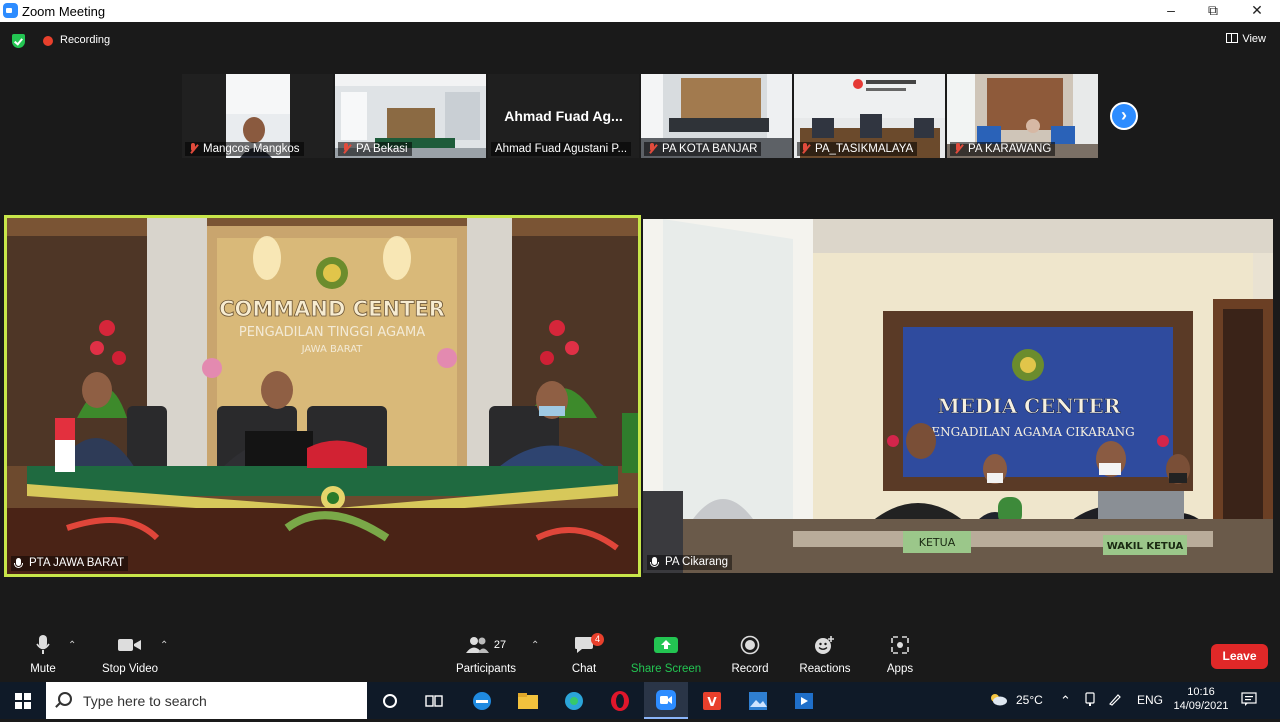  Describe the element at coordinates (869, 116) in the screenshot. I see `thumbnail-tile: PA_TASIKMALAYA` at that location.